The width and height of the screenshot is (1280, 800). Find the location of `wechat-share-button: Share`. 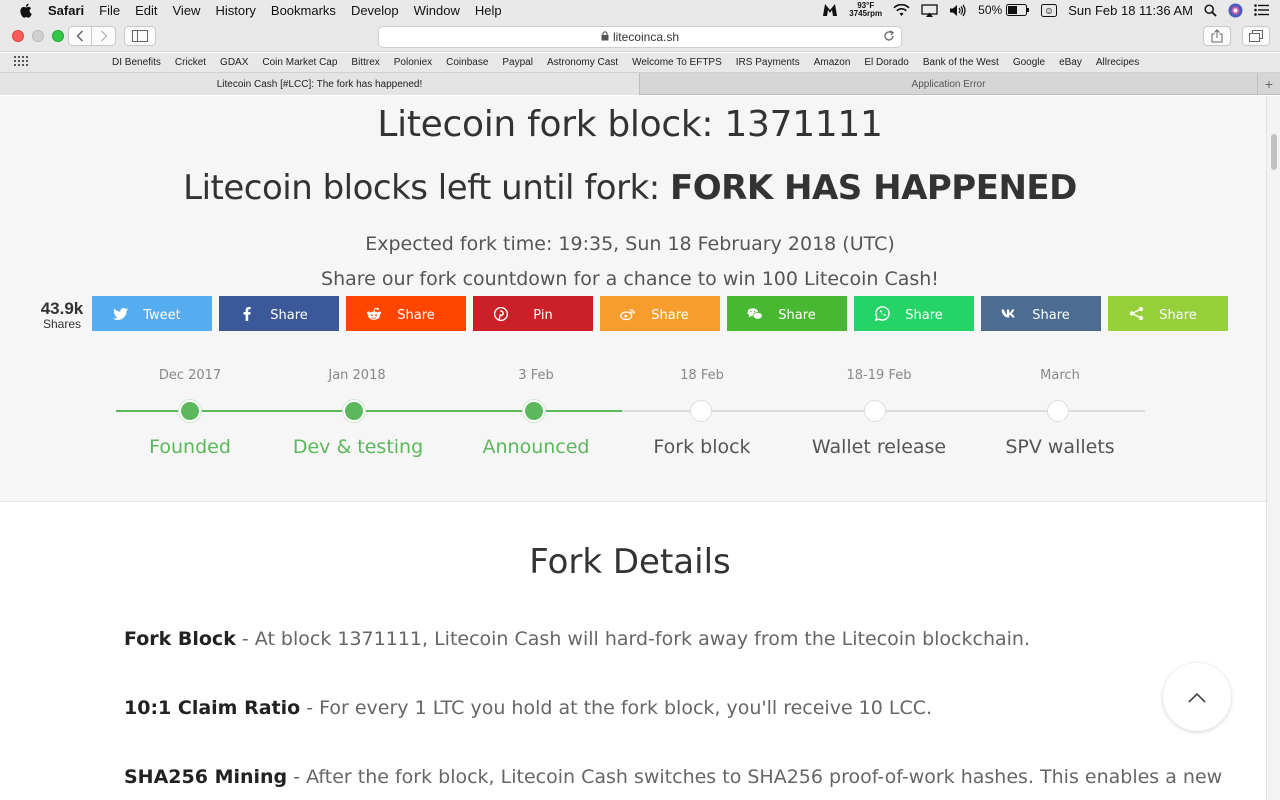

wechat-share-button: Share is located at coordinates (787, 313).